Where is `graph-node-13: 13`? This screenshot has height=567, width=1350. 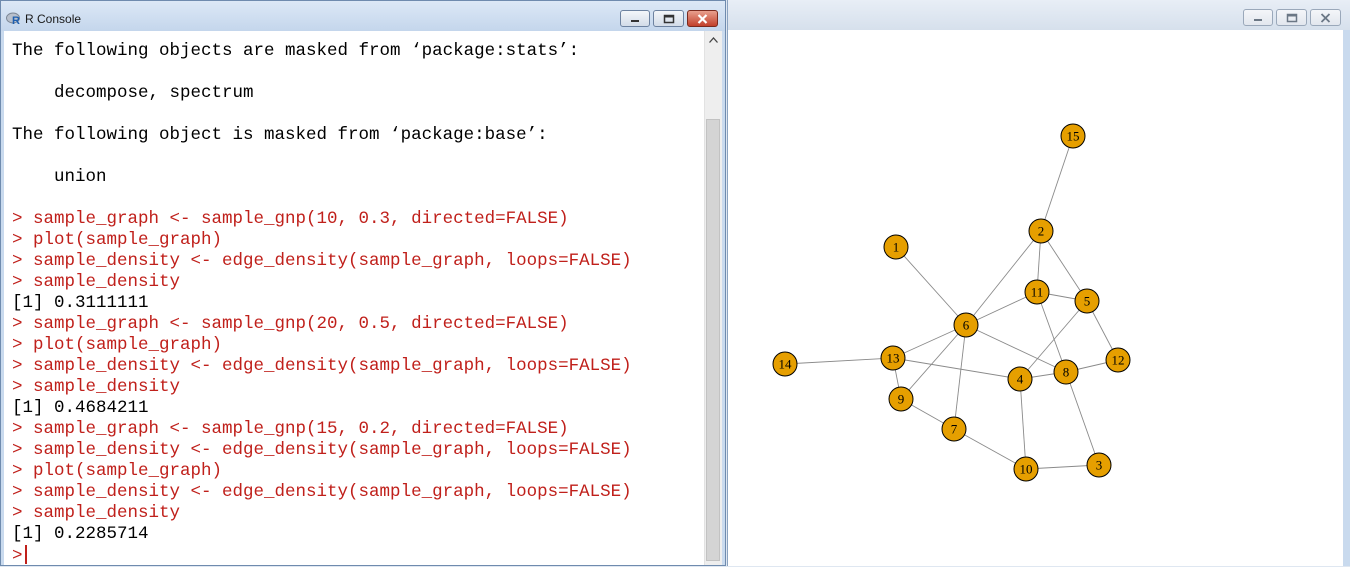
graph-node-13: 13 is located at coordinates (893, 358).